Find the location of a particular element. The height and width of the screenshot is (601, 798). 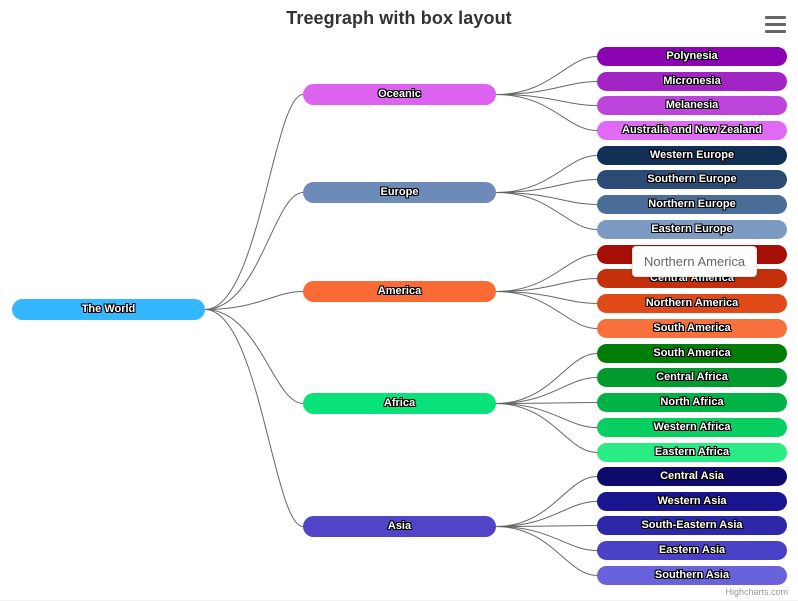

node-label: Europe is located at coordinates (399, 192).